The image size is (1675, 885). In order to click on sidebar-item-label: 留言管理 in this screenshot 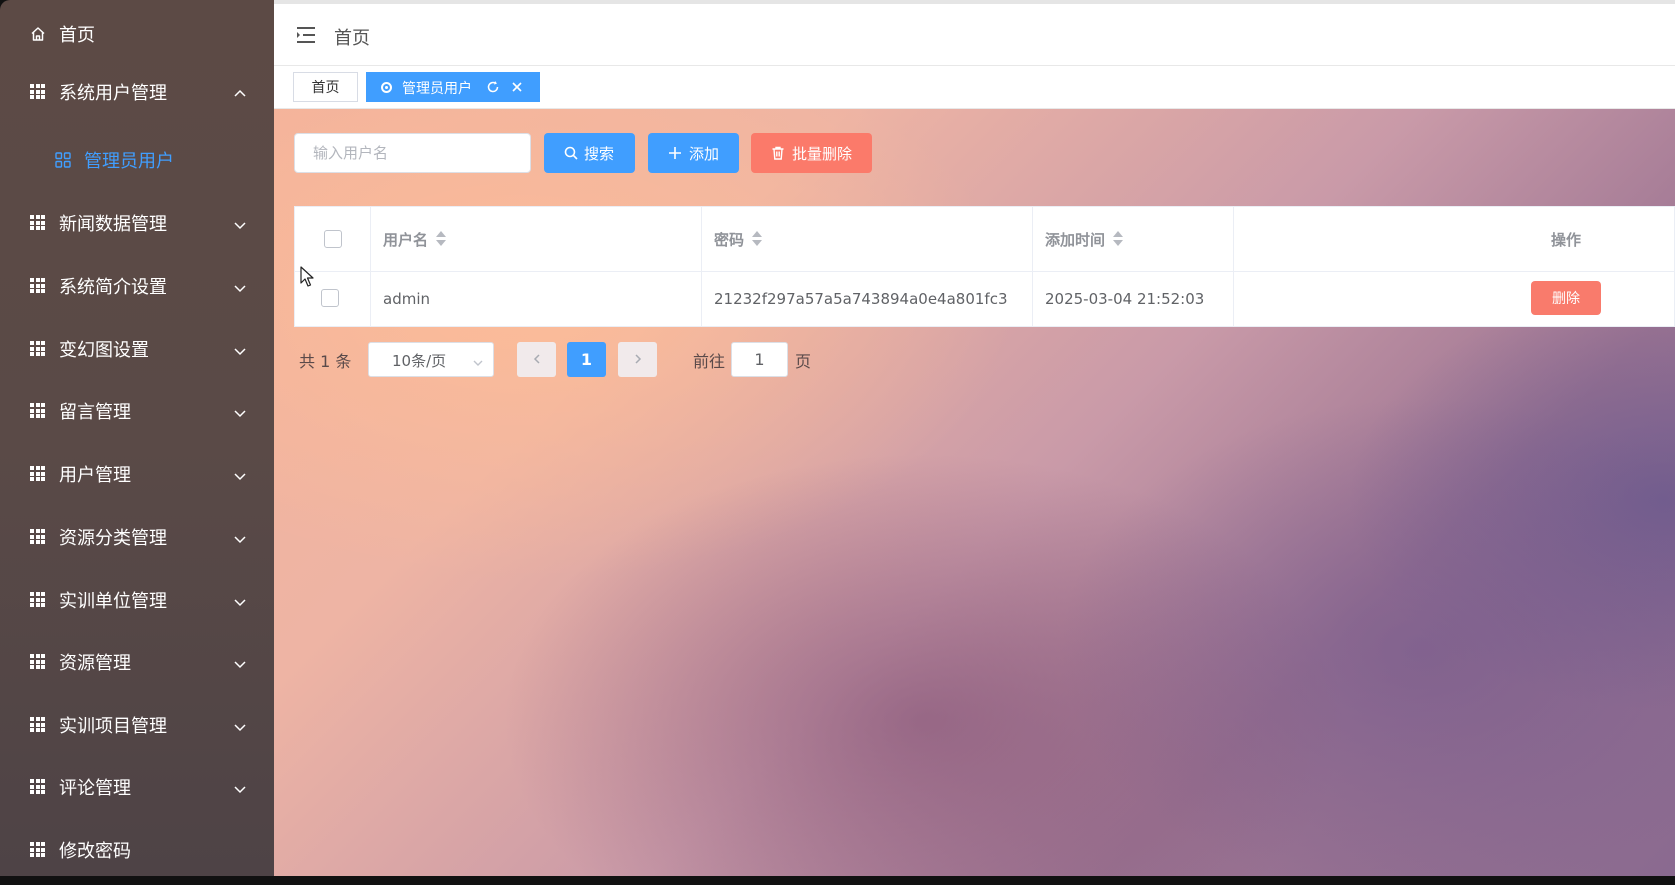, I will do `click(95, 412)`.